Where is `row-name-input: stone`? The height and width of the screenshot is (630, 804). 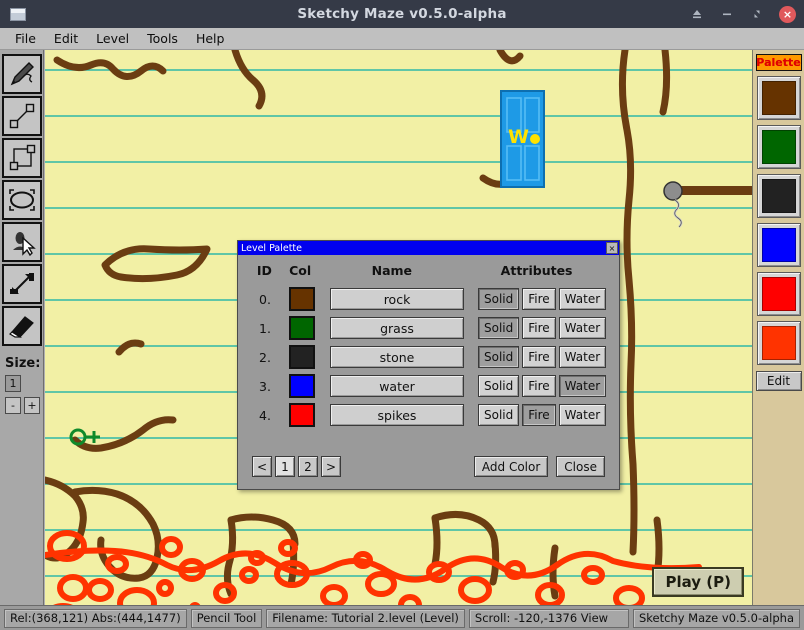
row-name-input: stone is located at coordinates (397, 357).